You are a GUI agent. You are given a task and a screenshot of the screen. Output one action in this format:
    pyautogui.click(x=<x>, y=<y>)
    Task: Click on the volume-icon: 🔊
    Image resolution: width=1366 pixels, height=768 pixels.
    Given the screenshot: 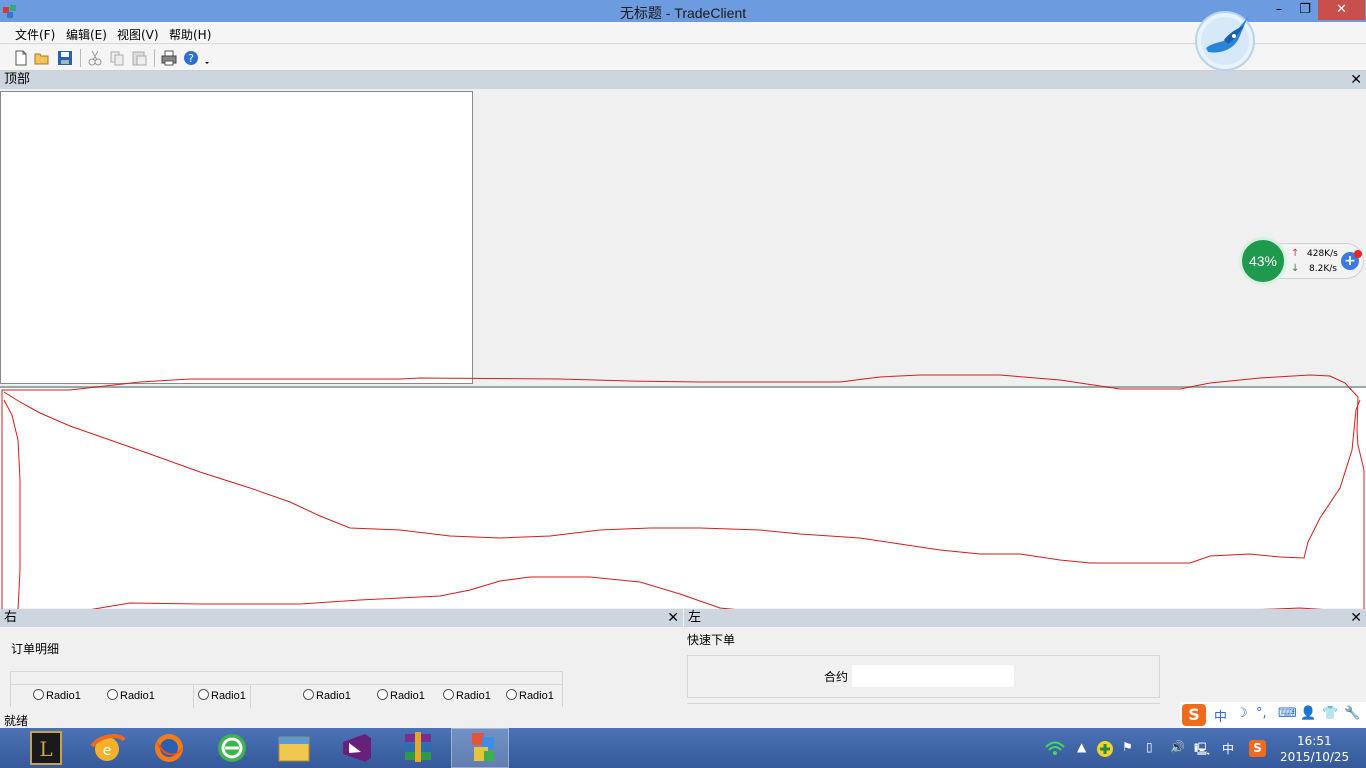 What is the action you would take?
    pyautogui.click(x=1177, y=747)
    